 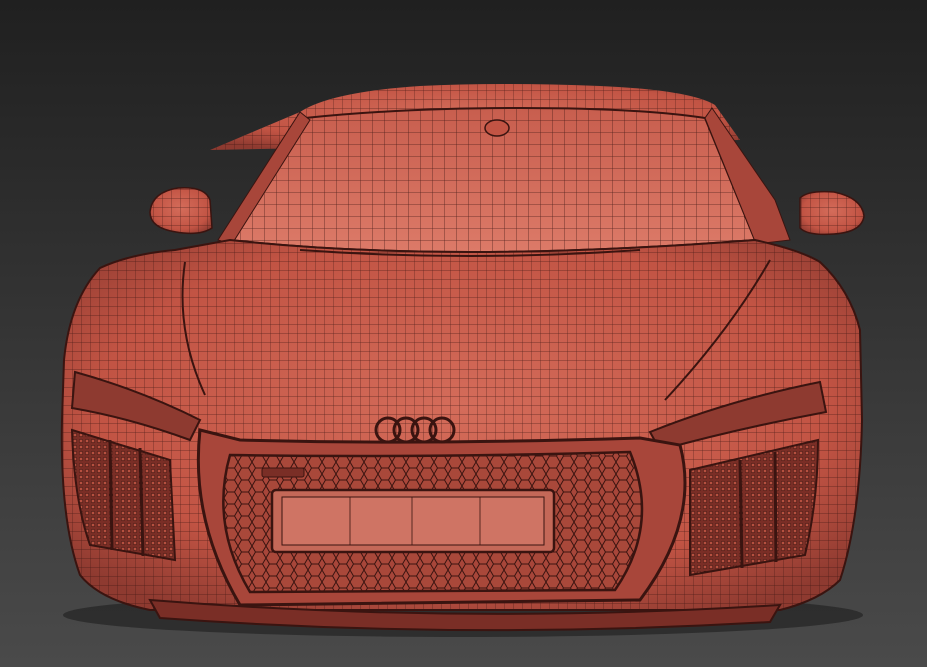 What do you see at coordinates (283, 472) in the screenshot?
I see `grille-badge` at bounding box center [283, 472].